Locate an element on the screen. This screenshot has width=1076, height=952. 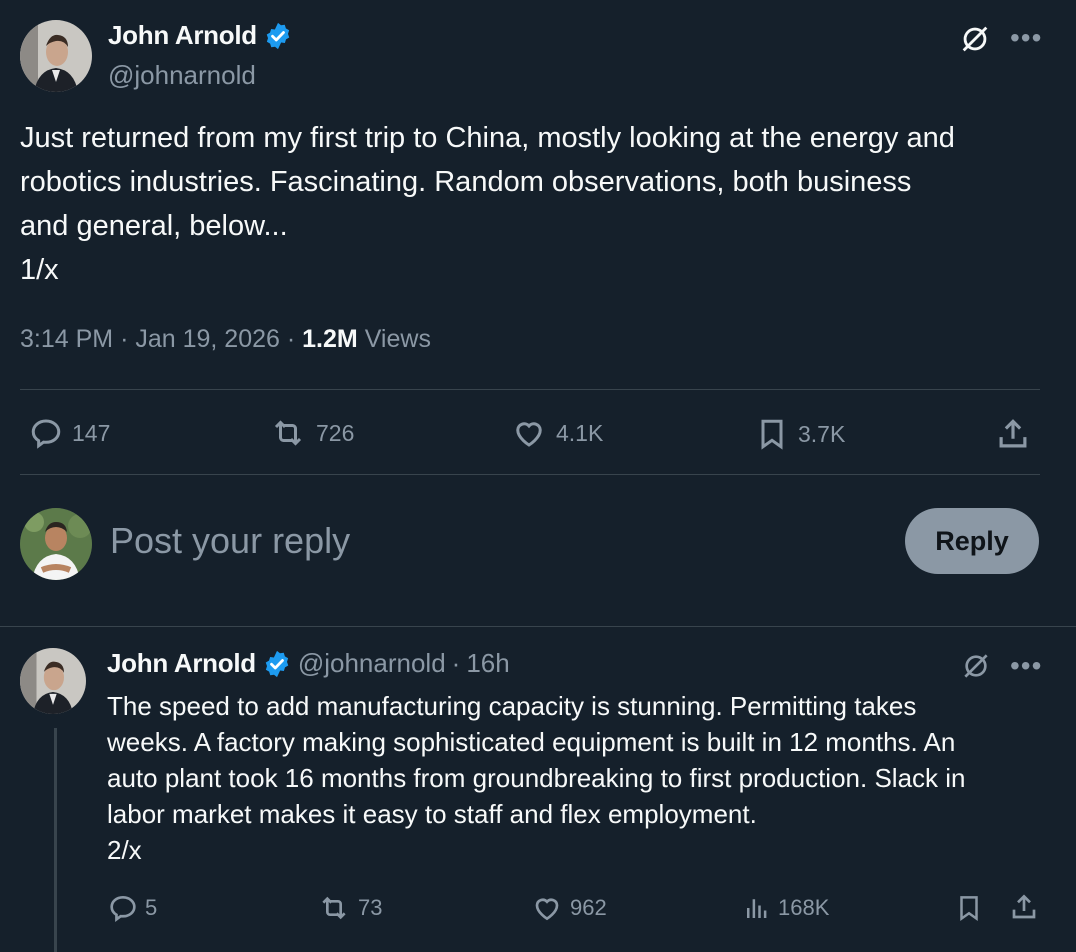
reply-action: 147 is located at coordinates (69, 433).